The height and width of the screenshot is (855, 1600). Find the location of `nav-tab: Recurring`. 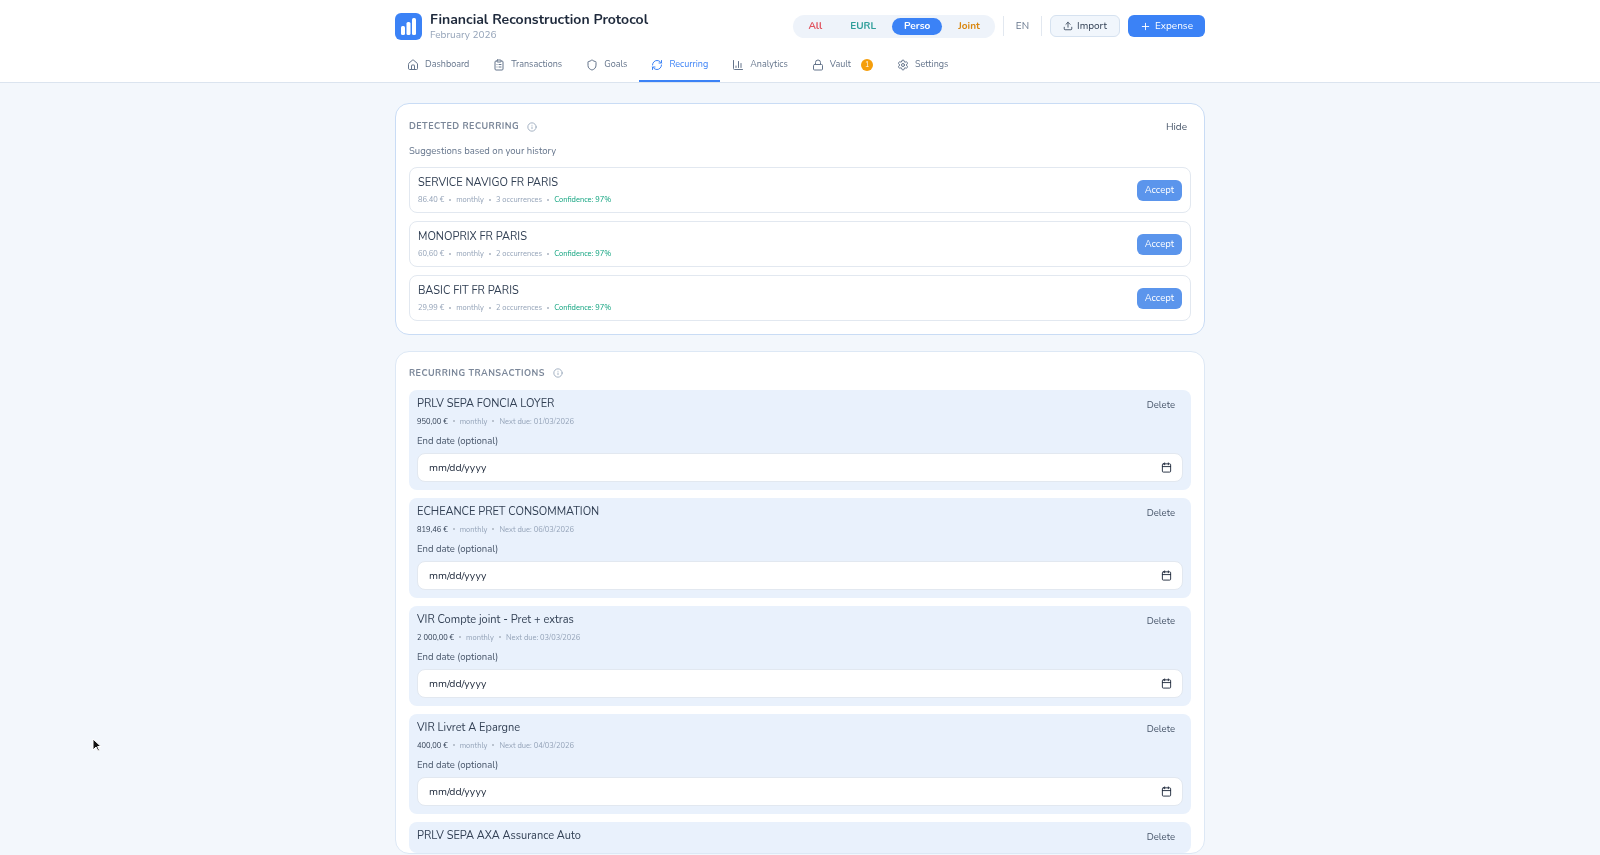

nav-tab: Recurring is located at coordinates (680, 66).